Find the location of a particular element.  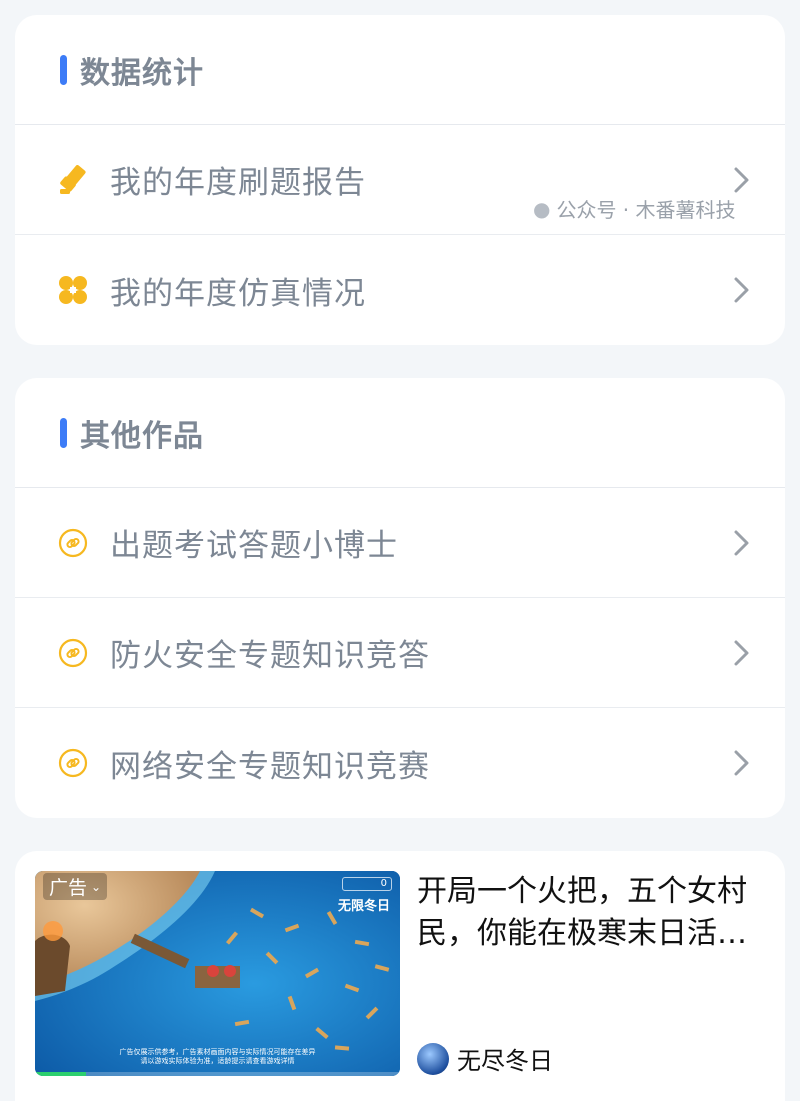

ad-advertiser-info: 无尽冬日 is located at coordinates (485, 1058).